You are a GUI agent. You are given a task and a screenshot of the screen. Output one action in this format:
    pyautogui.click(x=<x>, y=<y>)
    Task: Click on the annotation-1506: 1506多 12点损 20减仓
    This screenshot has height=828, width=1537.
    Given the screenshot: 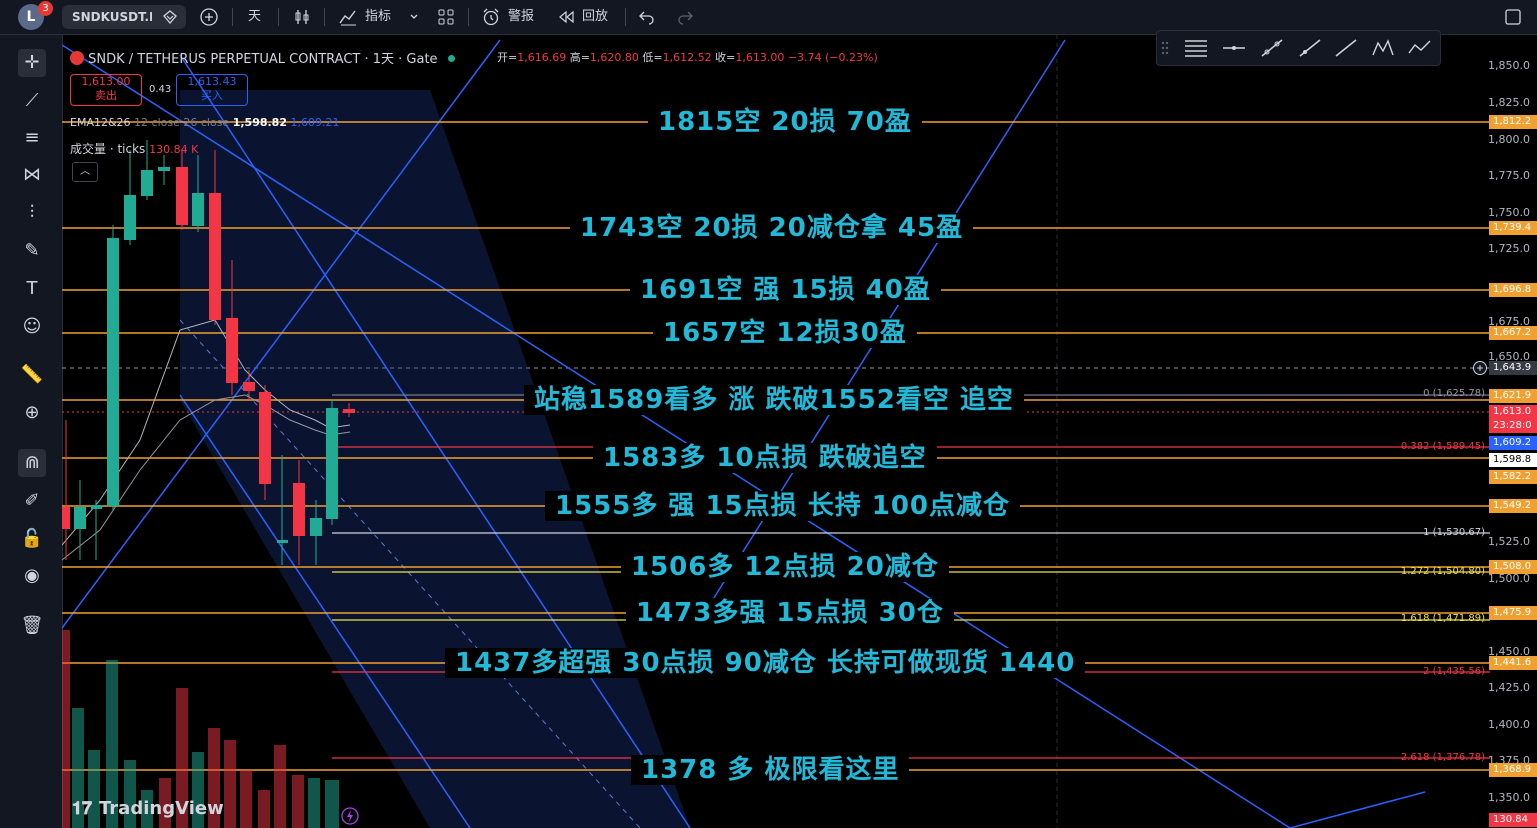 What is the action you would take?
    pyautogui.click(x=785, y=567)
    